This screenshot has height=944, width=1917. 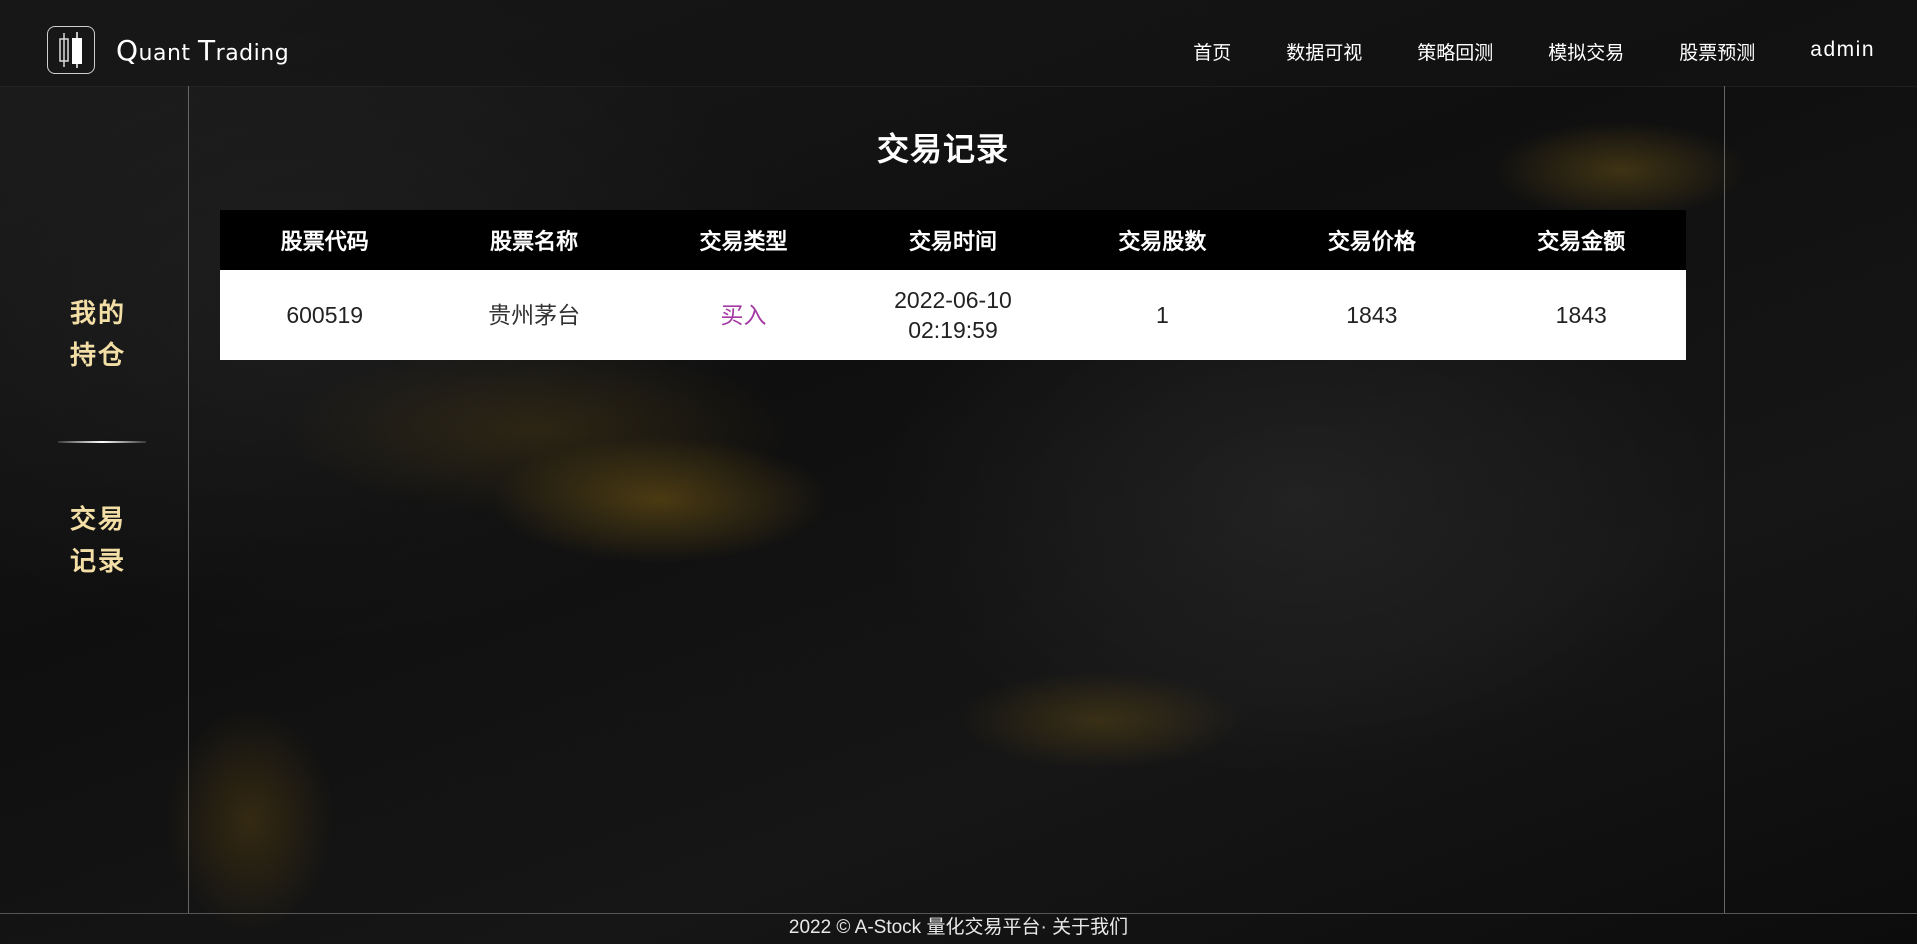 I want to click on footer-copyright: 2022 © A-Stock 量化交易平台·, so click(x=920, y=927).